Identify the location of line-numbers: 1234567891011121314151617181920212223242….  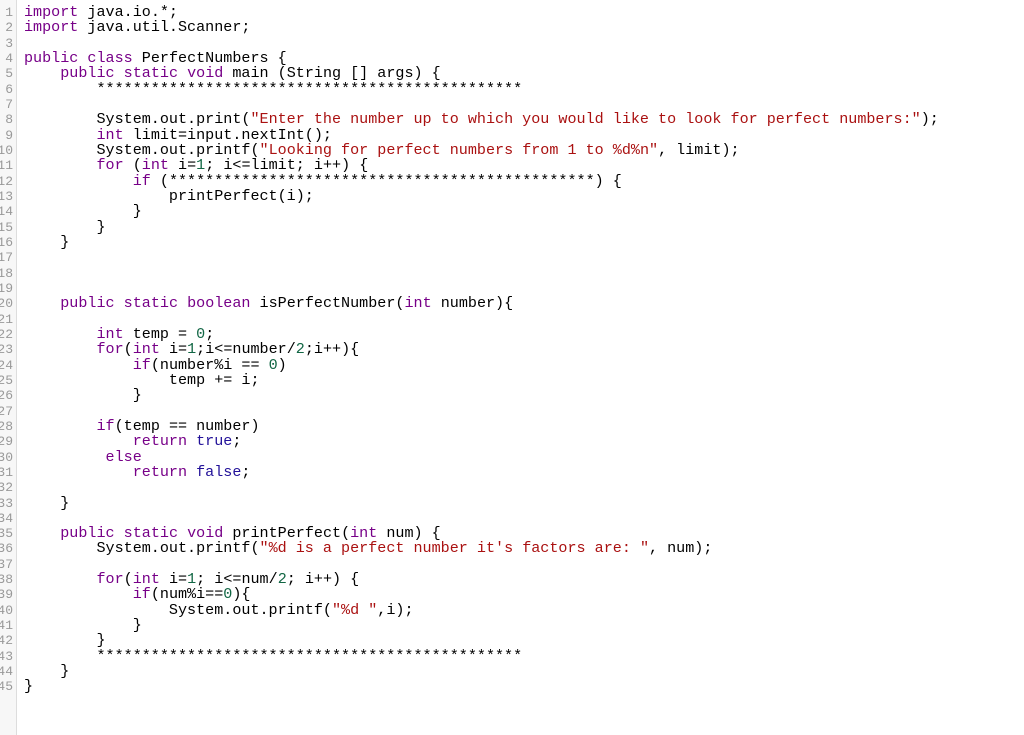
(6, 350).